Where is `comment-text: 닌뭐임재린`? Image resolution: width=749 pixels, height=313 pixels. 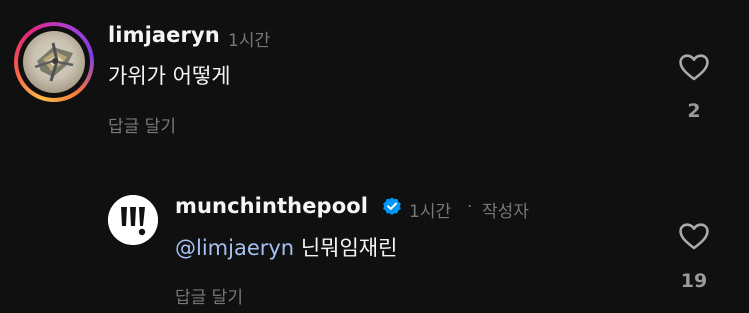 comment-text: 닌뭐임재린 is located at coordinates (349, 248).